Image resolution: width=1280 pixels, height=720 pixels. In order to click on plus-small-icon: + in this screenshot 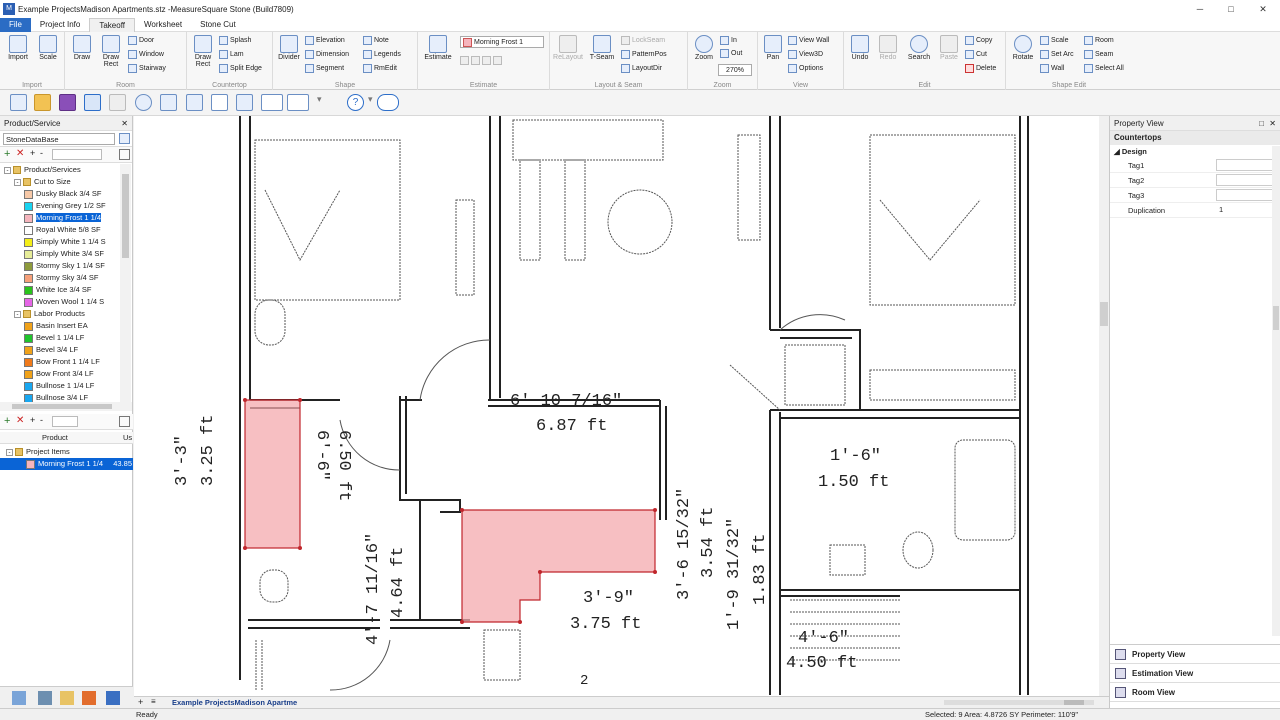, I will do `click(32, 153)`.